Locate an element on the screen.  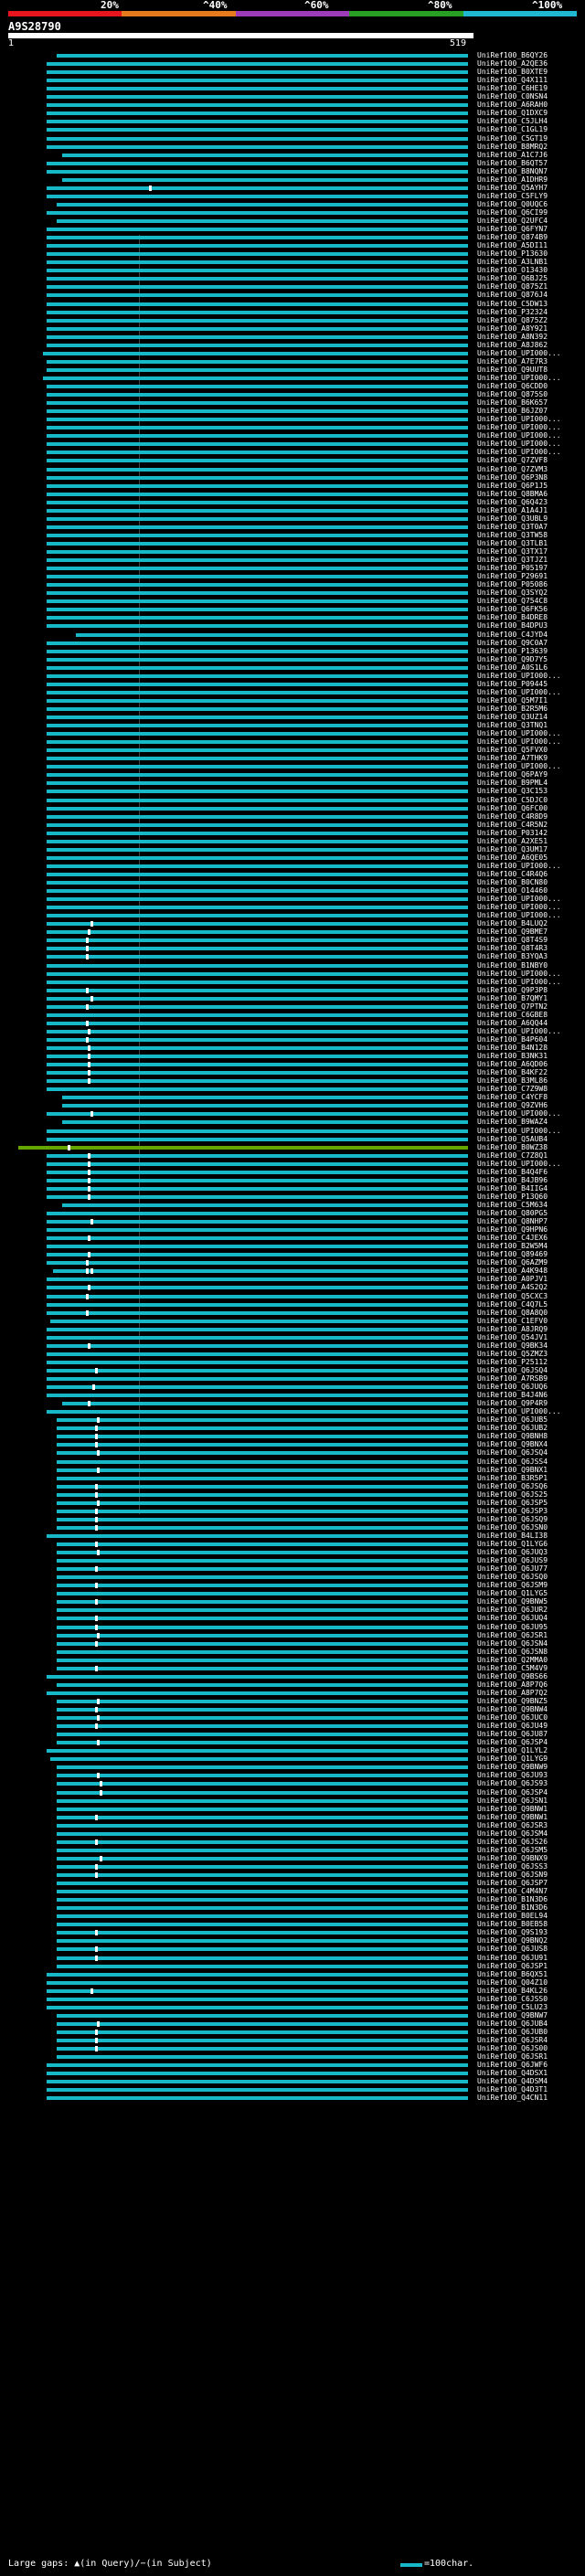
hit-row: UniRef100_Q04Z10 is located at coordinates (293, 1982).